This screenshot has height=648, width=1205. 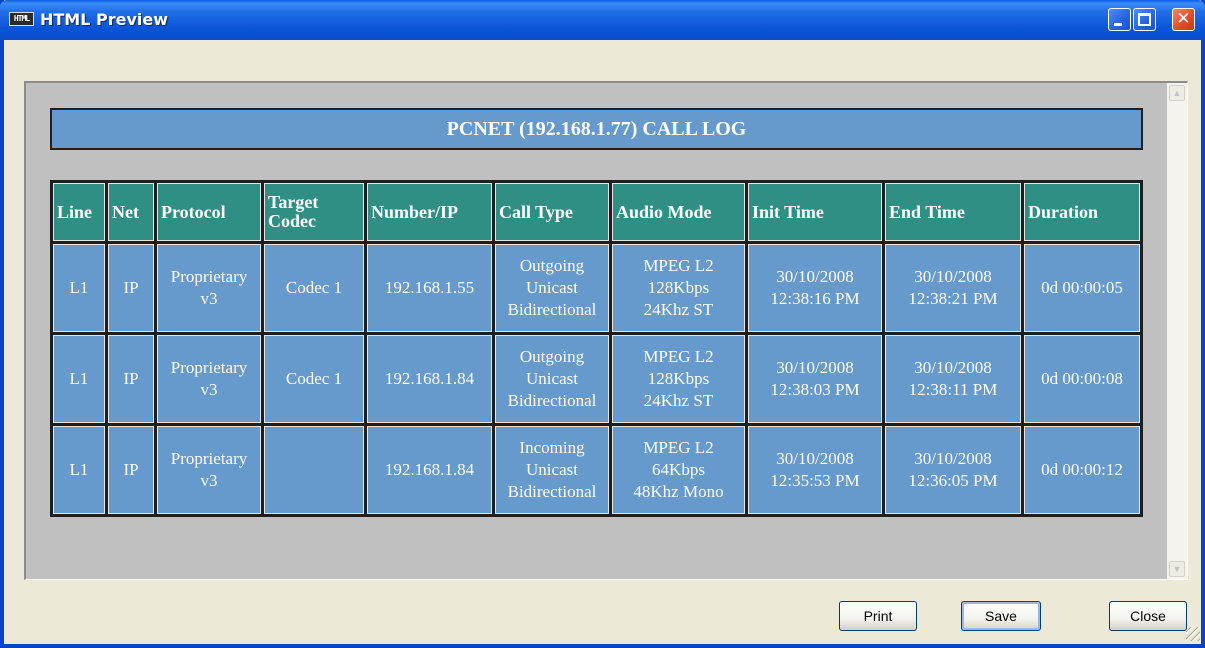 I want to click on report-title-banner: PCNET (192.168.1.77) CALL LOG, so click(x=596, y=129).